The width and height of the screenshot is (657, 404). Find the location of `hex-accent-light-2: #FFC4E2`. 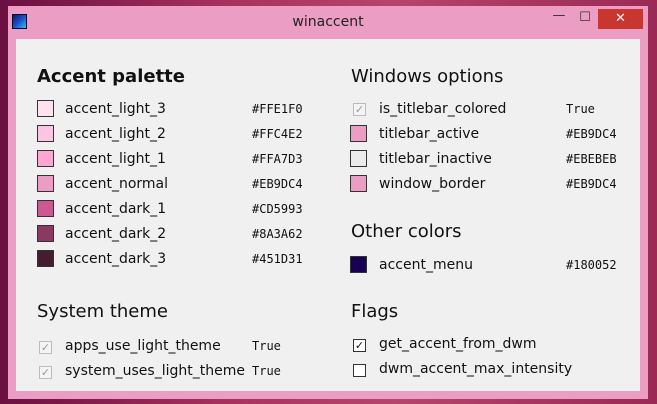

hex-accent-light-2: #FFC4E2 is located at coordinates (277, 134).